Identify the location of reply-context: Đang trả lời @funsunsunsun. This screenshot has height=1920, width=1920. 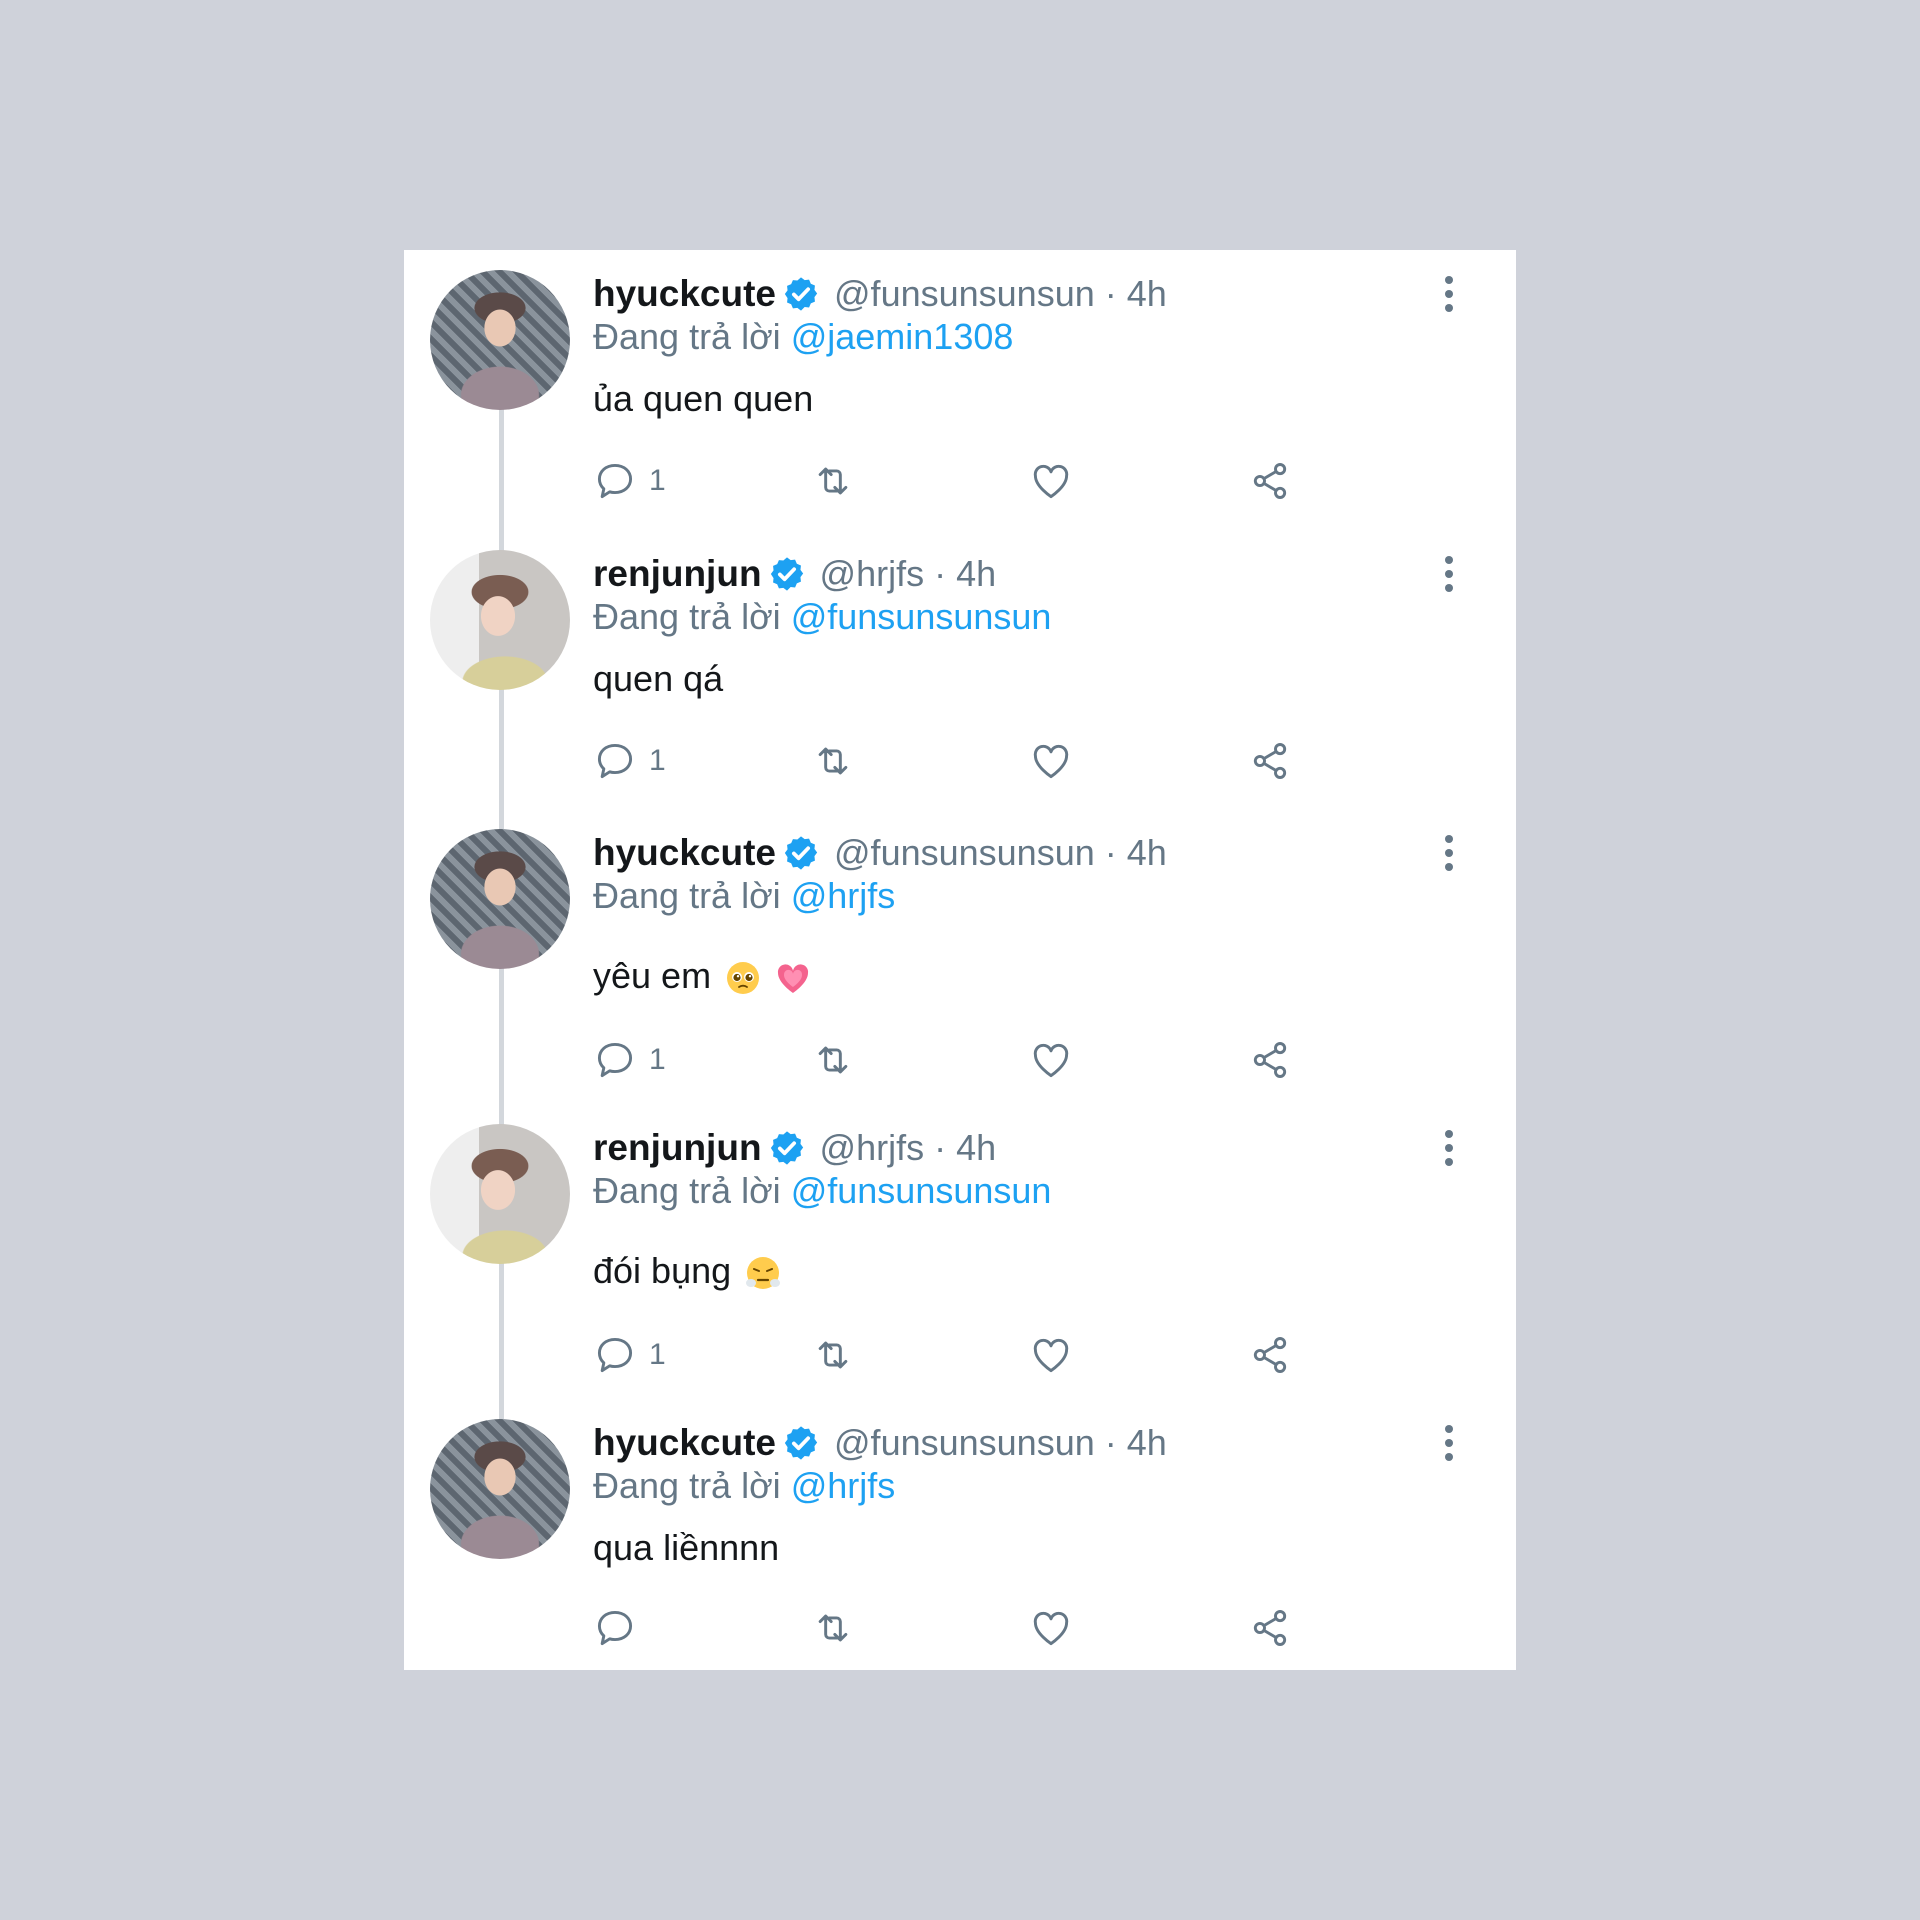
(822, 617).